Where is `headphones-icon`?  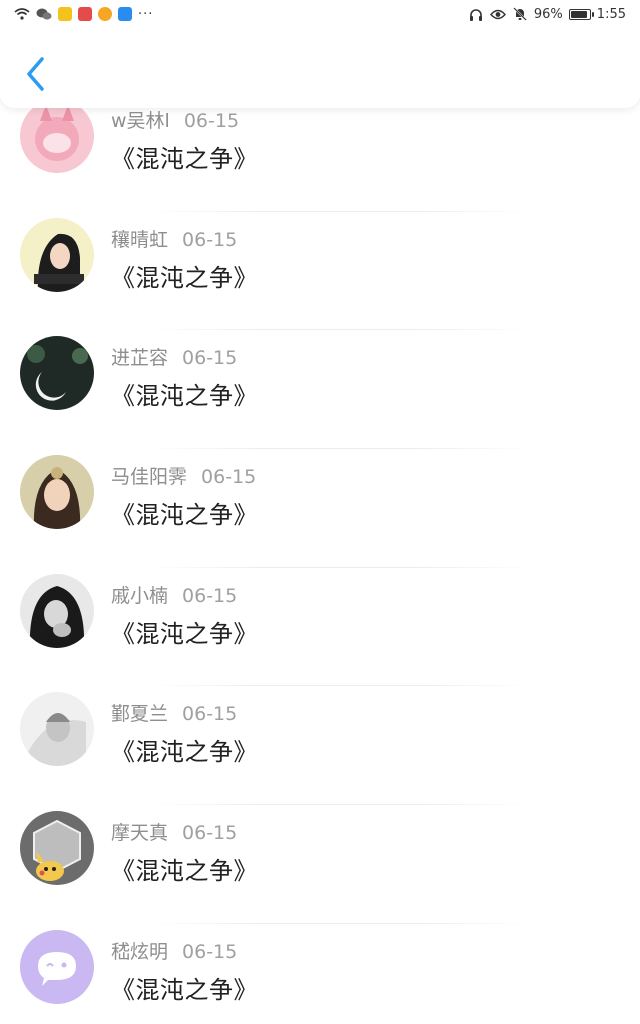 headphones-icon is located at coordinates (476, 14).